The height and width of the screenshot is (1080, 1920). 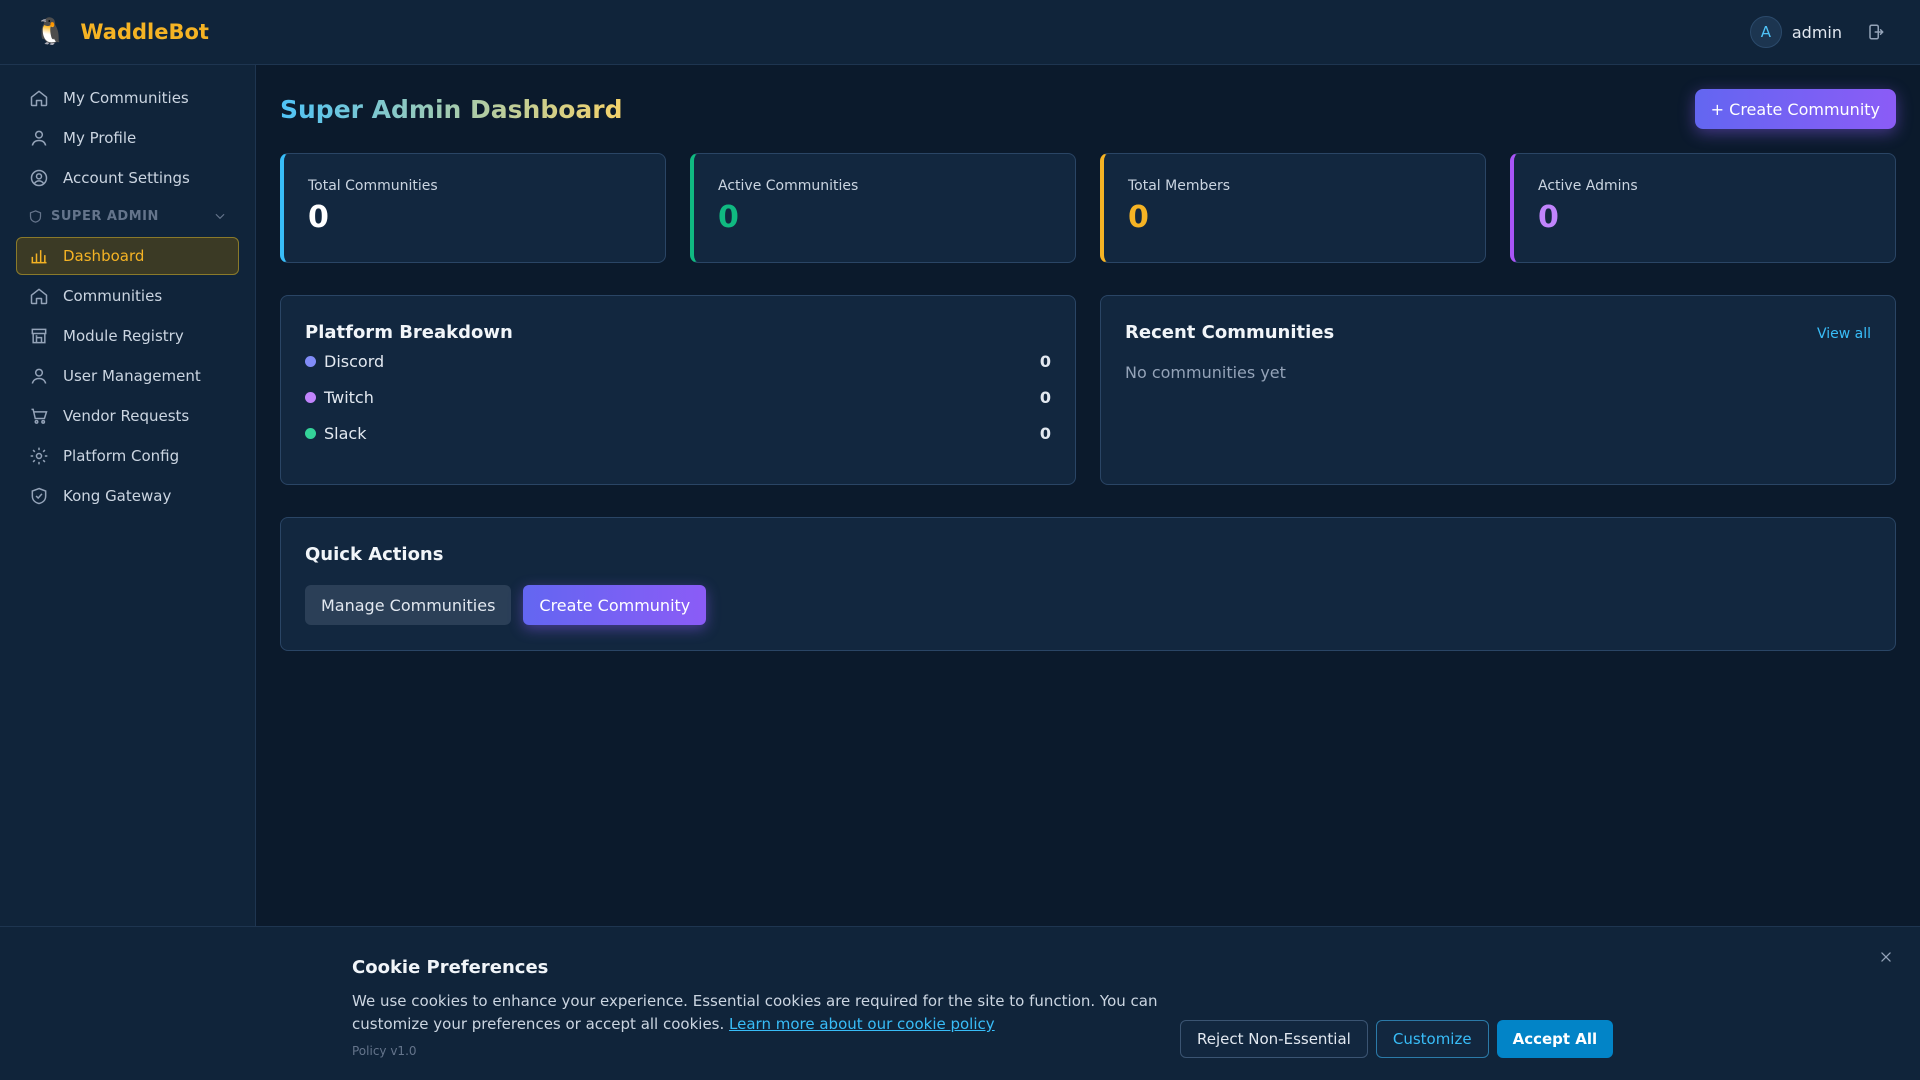 What do you see at coordinates (451, 109) in the screenshot?
I see `page-title: Super Admin Dashboard` at bounding box center [451, 109].